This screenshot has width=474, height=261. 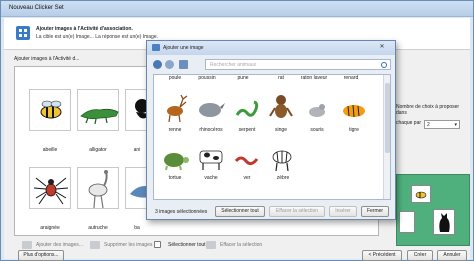 I want to click on search-placeholder: Rechercher animaux, so click(x=233, y=65).